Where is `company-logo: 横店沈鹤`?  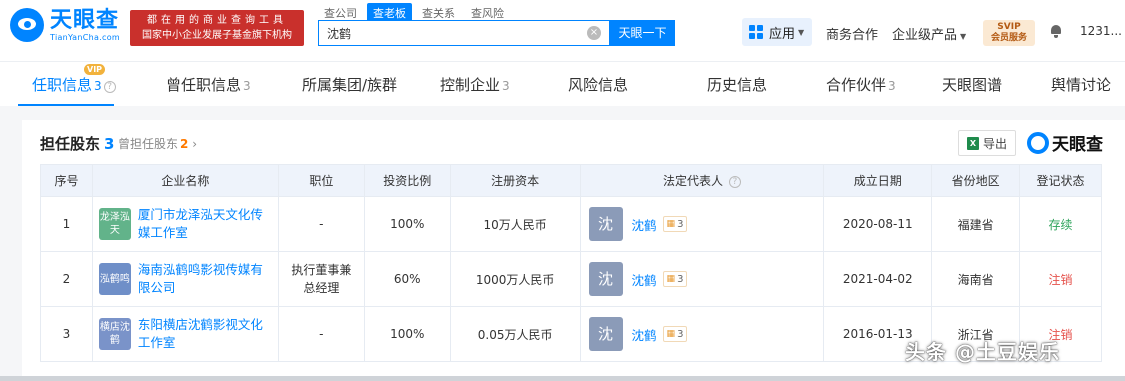 company-logo: 横店沈鹤 is located at coordinates (114, 334).